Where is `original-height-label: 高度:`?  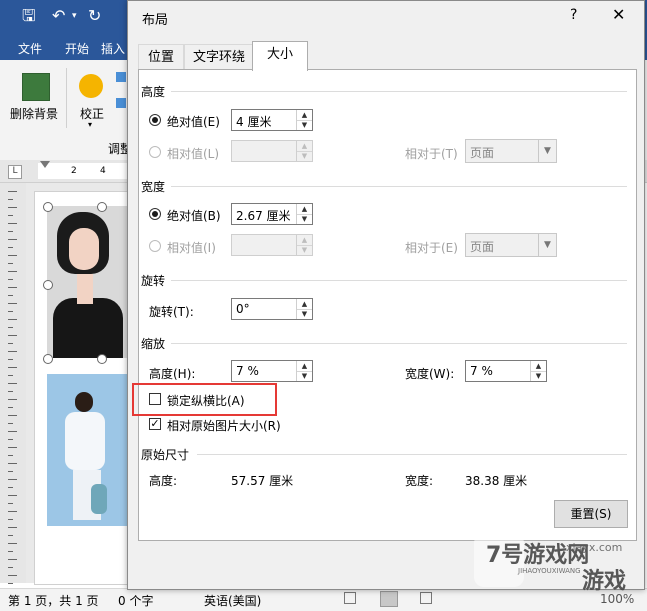 original-height-label: 高度: is located at coordinates (163, 481).